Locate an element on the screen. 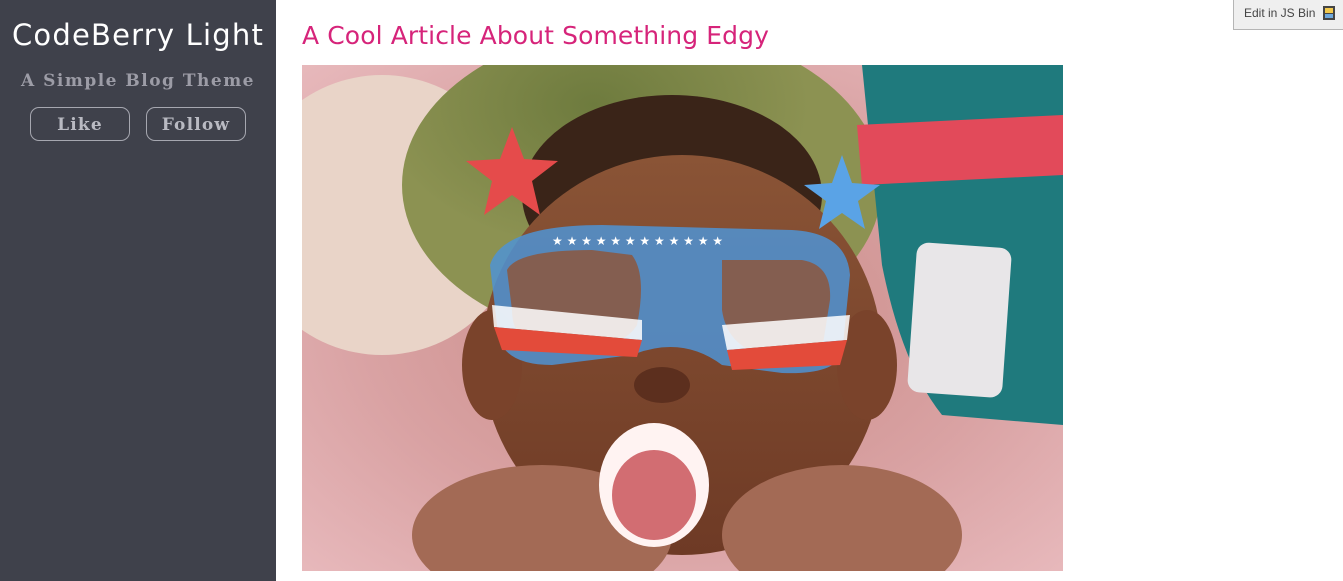 The width and height of the screenshot is (1343, 581). site-title: CodeBerry Light is located at coordinates (138, 27).